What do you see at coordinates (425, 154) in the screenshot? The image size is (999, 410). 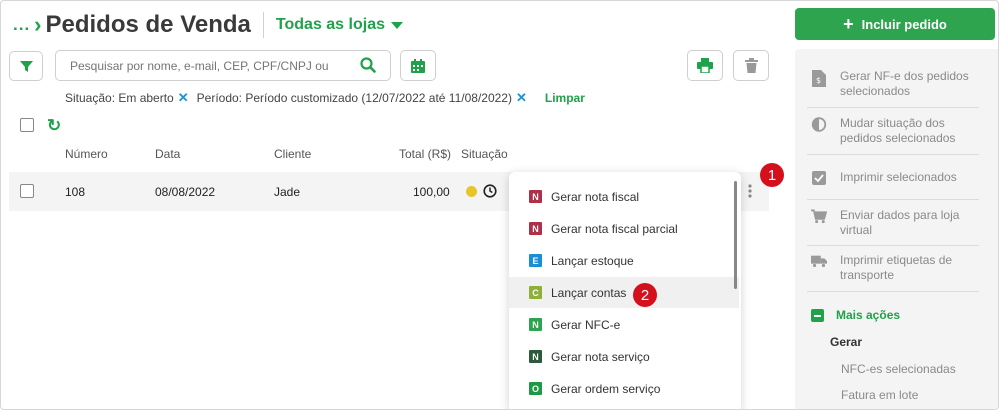 I see `column-total: Total (R$)` at bounding box center [425, 154].